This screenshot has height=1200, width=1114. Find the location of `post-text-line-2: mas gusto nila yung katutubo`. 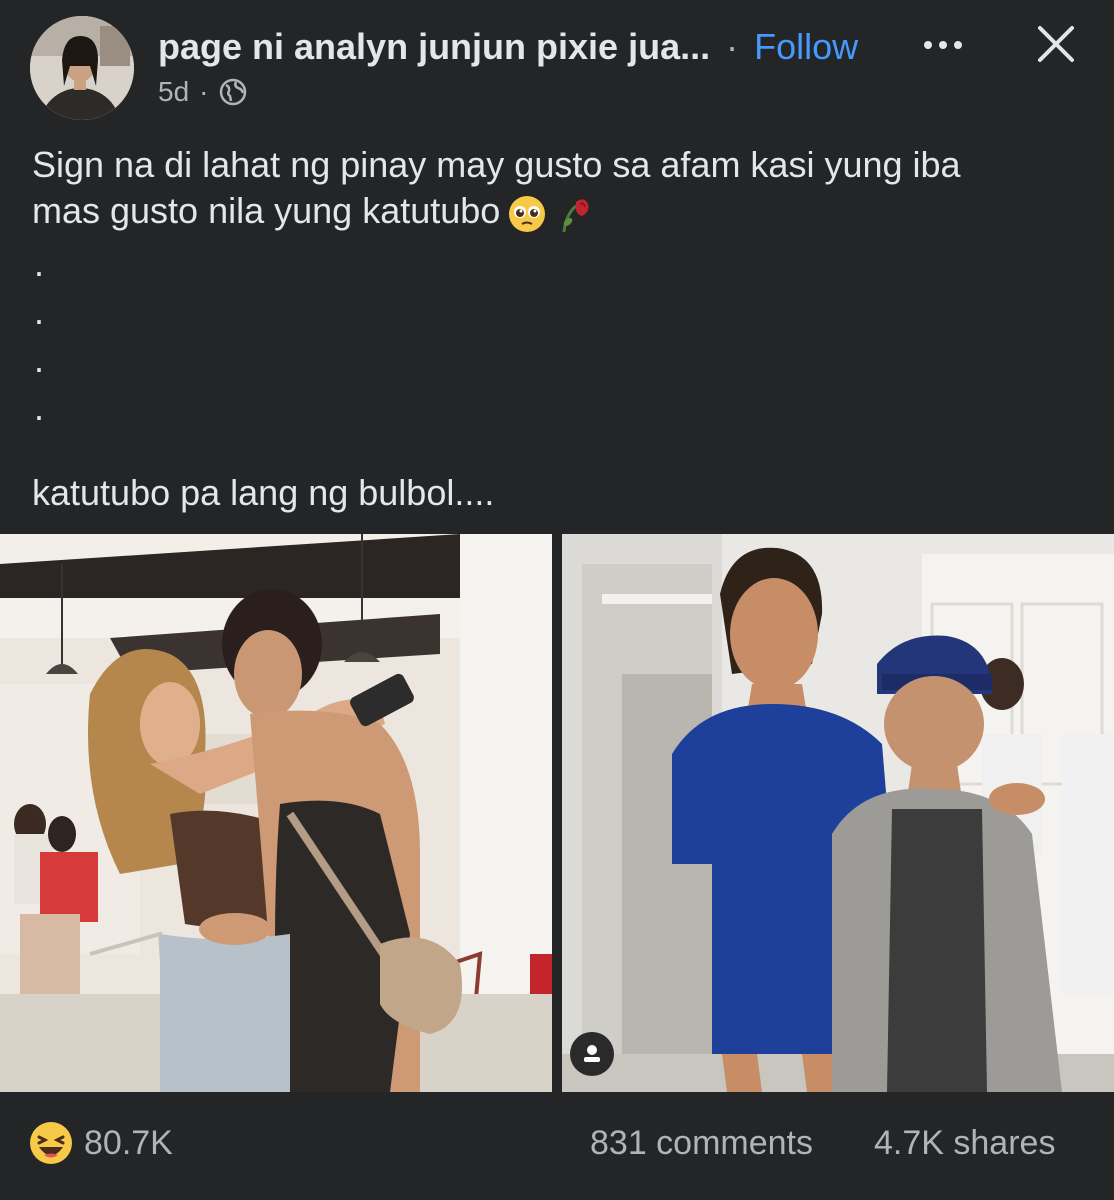

post-text-line-2: mas gusto nila yung katutubo is located at coordinates (562, 211).